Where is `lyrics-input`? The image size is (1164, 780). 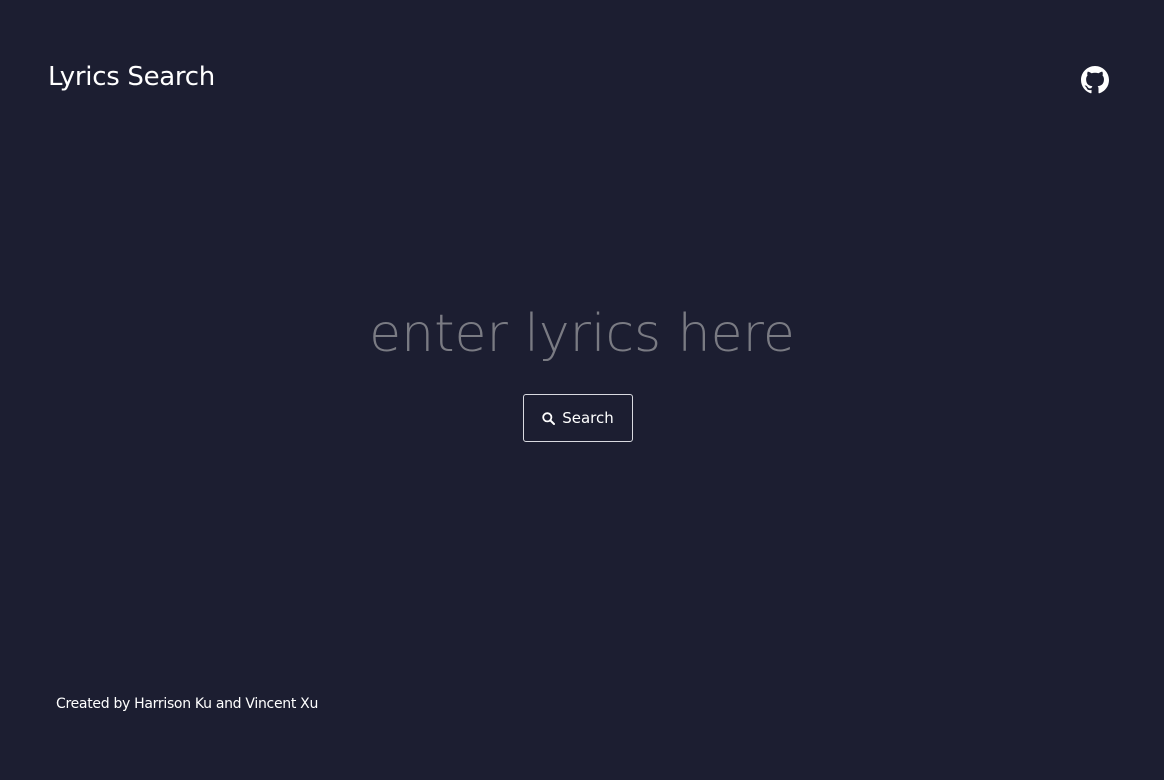
lyrics-input is located at coordinates (582, 334).